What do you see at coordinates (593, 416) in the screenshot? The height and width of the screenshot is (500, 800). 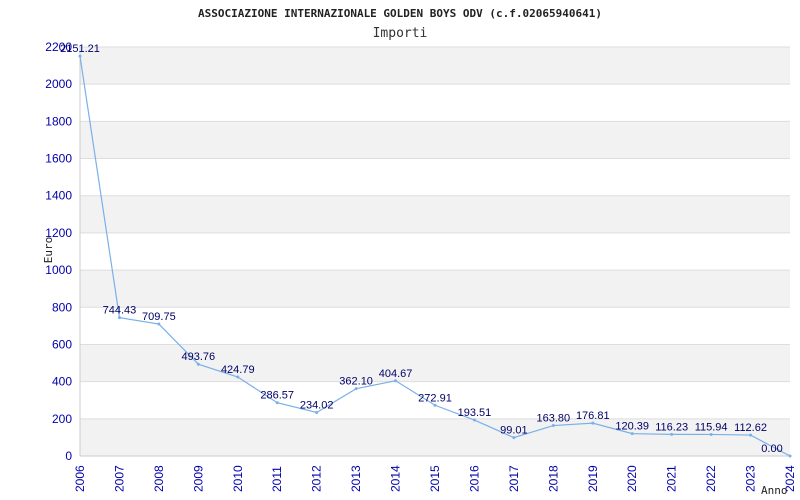 I see `data-label: 176.81` at bounding box center [593, 416].